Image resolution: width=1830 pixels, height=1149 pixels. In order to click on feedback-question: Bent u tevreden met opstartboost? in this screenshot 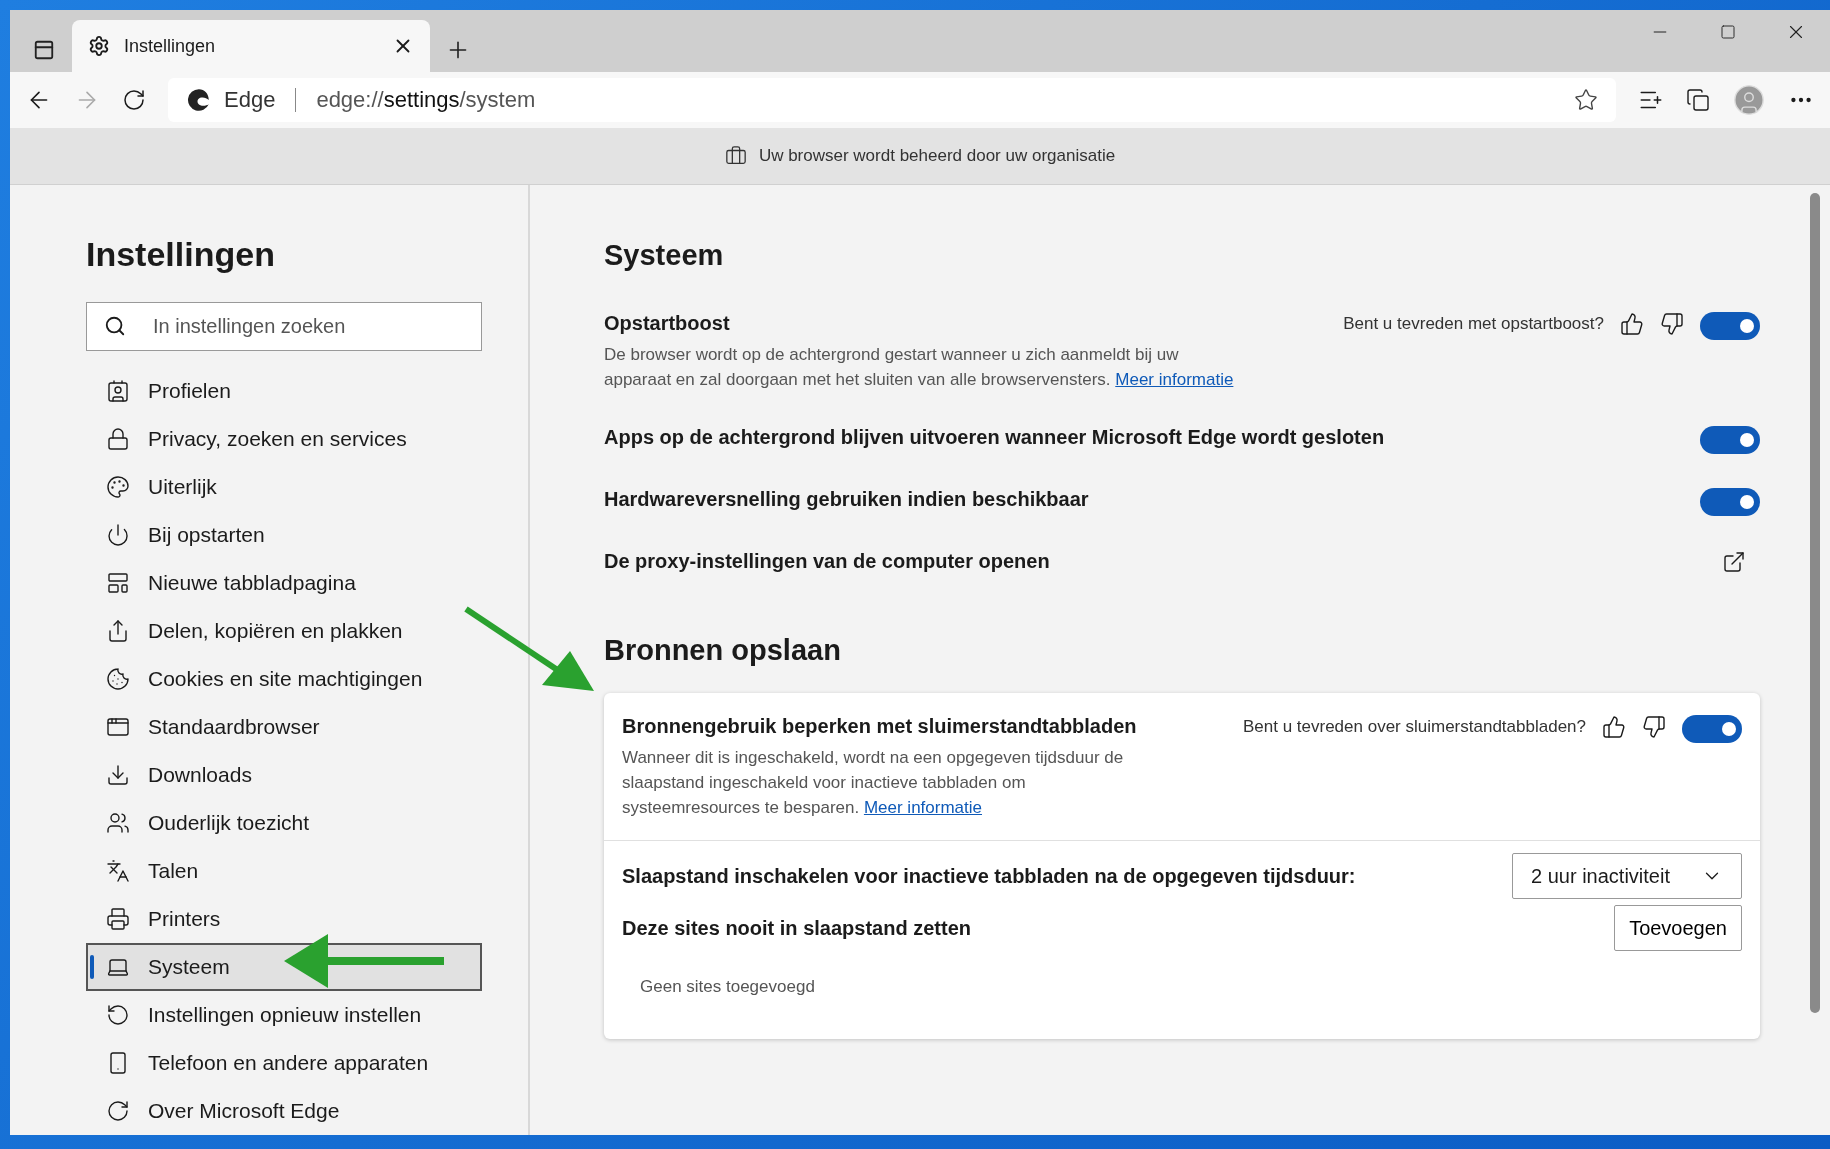, I will do `click(1473, 324)`.